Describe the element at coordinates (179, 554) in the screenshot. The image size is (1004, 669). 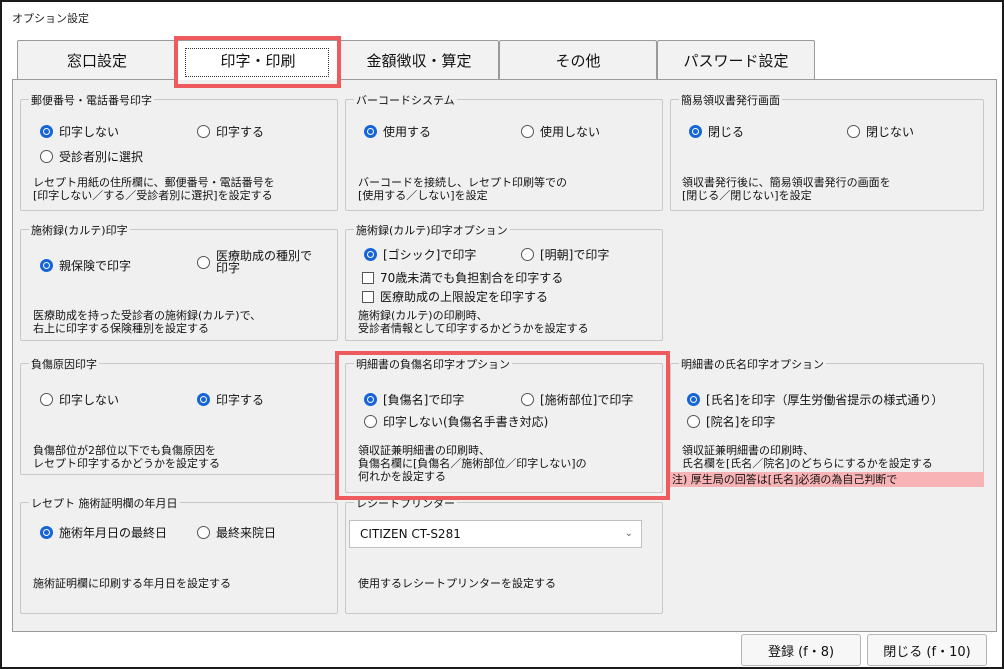
I see `group-receipt-date: レセプト 施術証明欄の年月日` at that location.